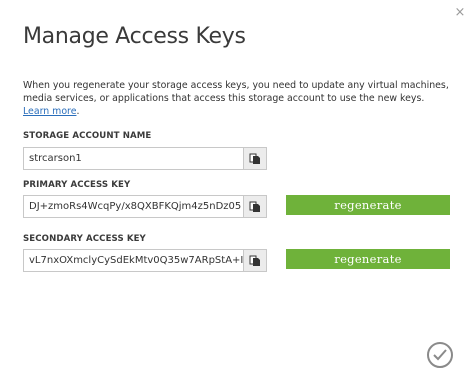 The height and width of the screenshot is (375, 474). I want to click on checkmark-icon, so click(440, 355).